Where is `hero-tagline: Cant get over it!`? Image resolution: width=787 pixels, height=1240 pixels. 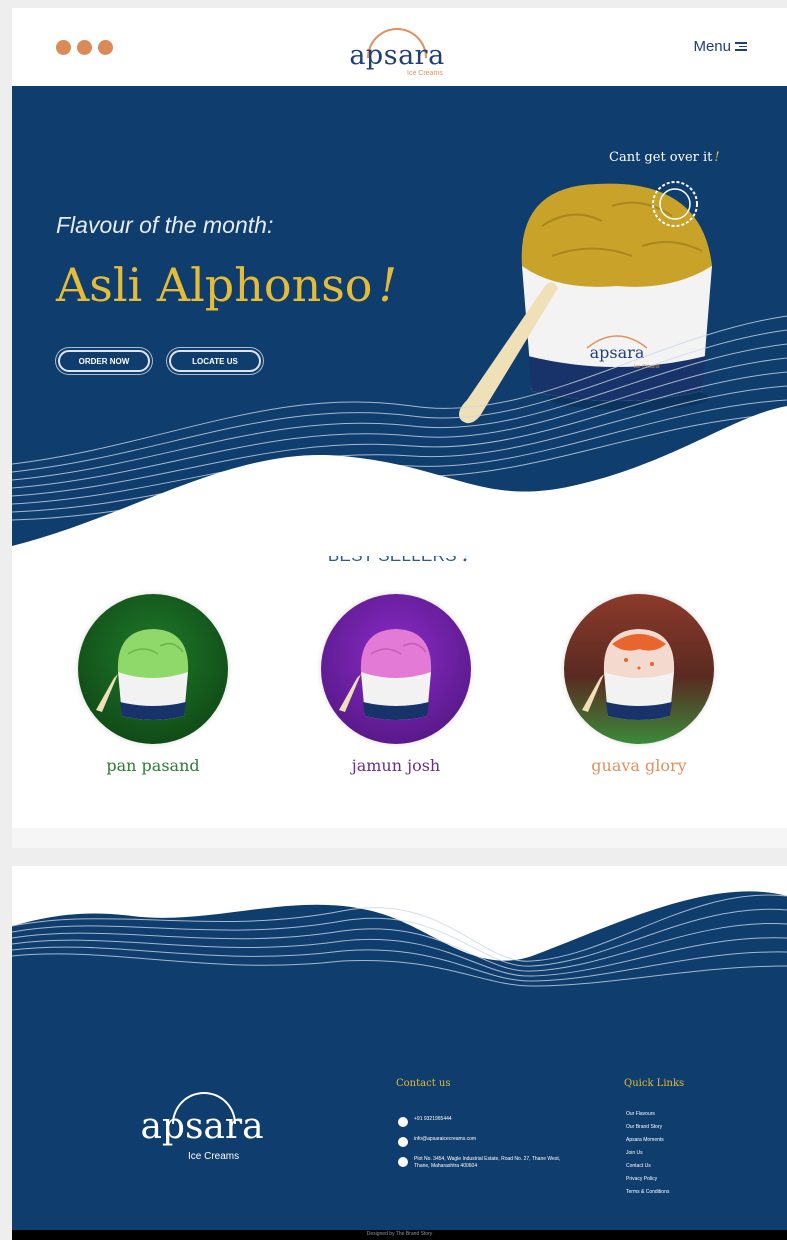
hero-tagline: Cant get over it! is located at coordinates (664, 157).